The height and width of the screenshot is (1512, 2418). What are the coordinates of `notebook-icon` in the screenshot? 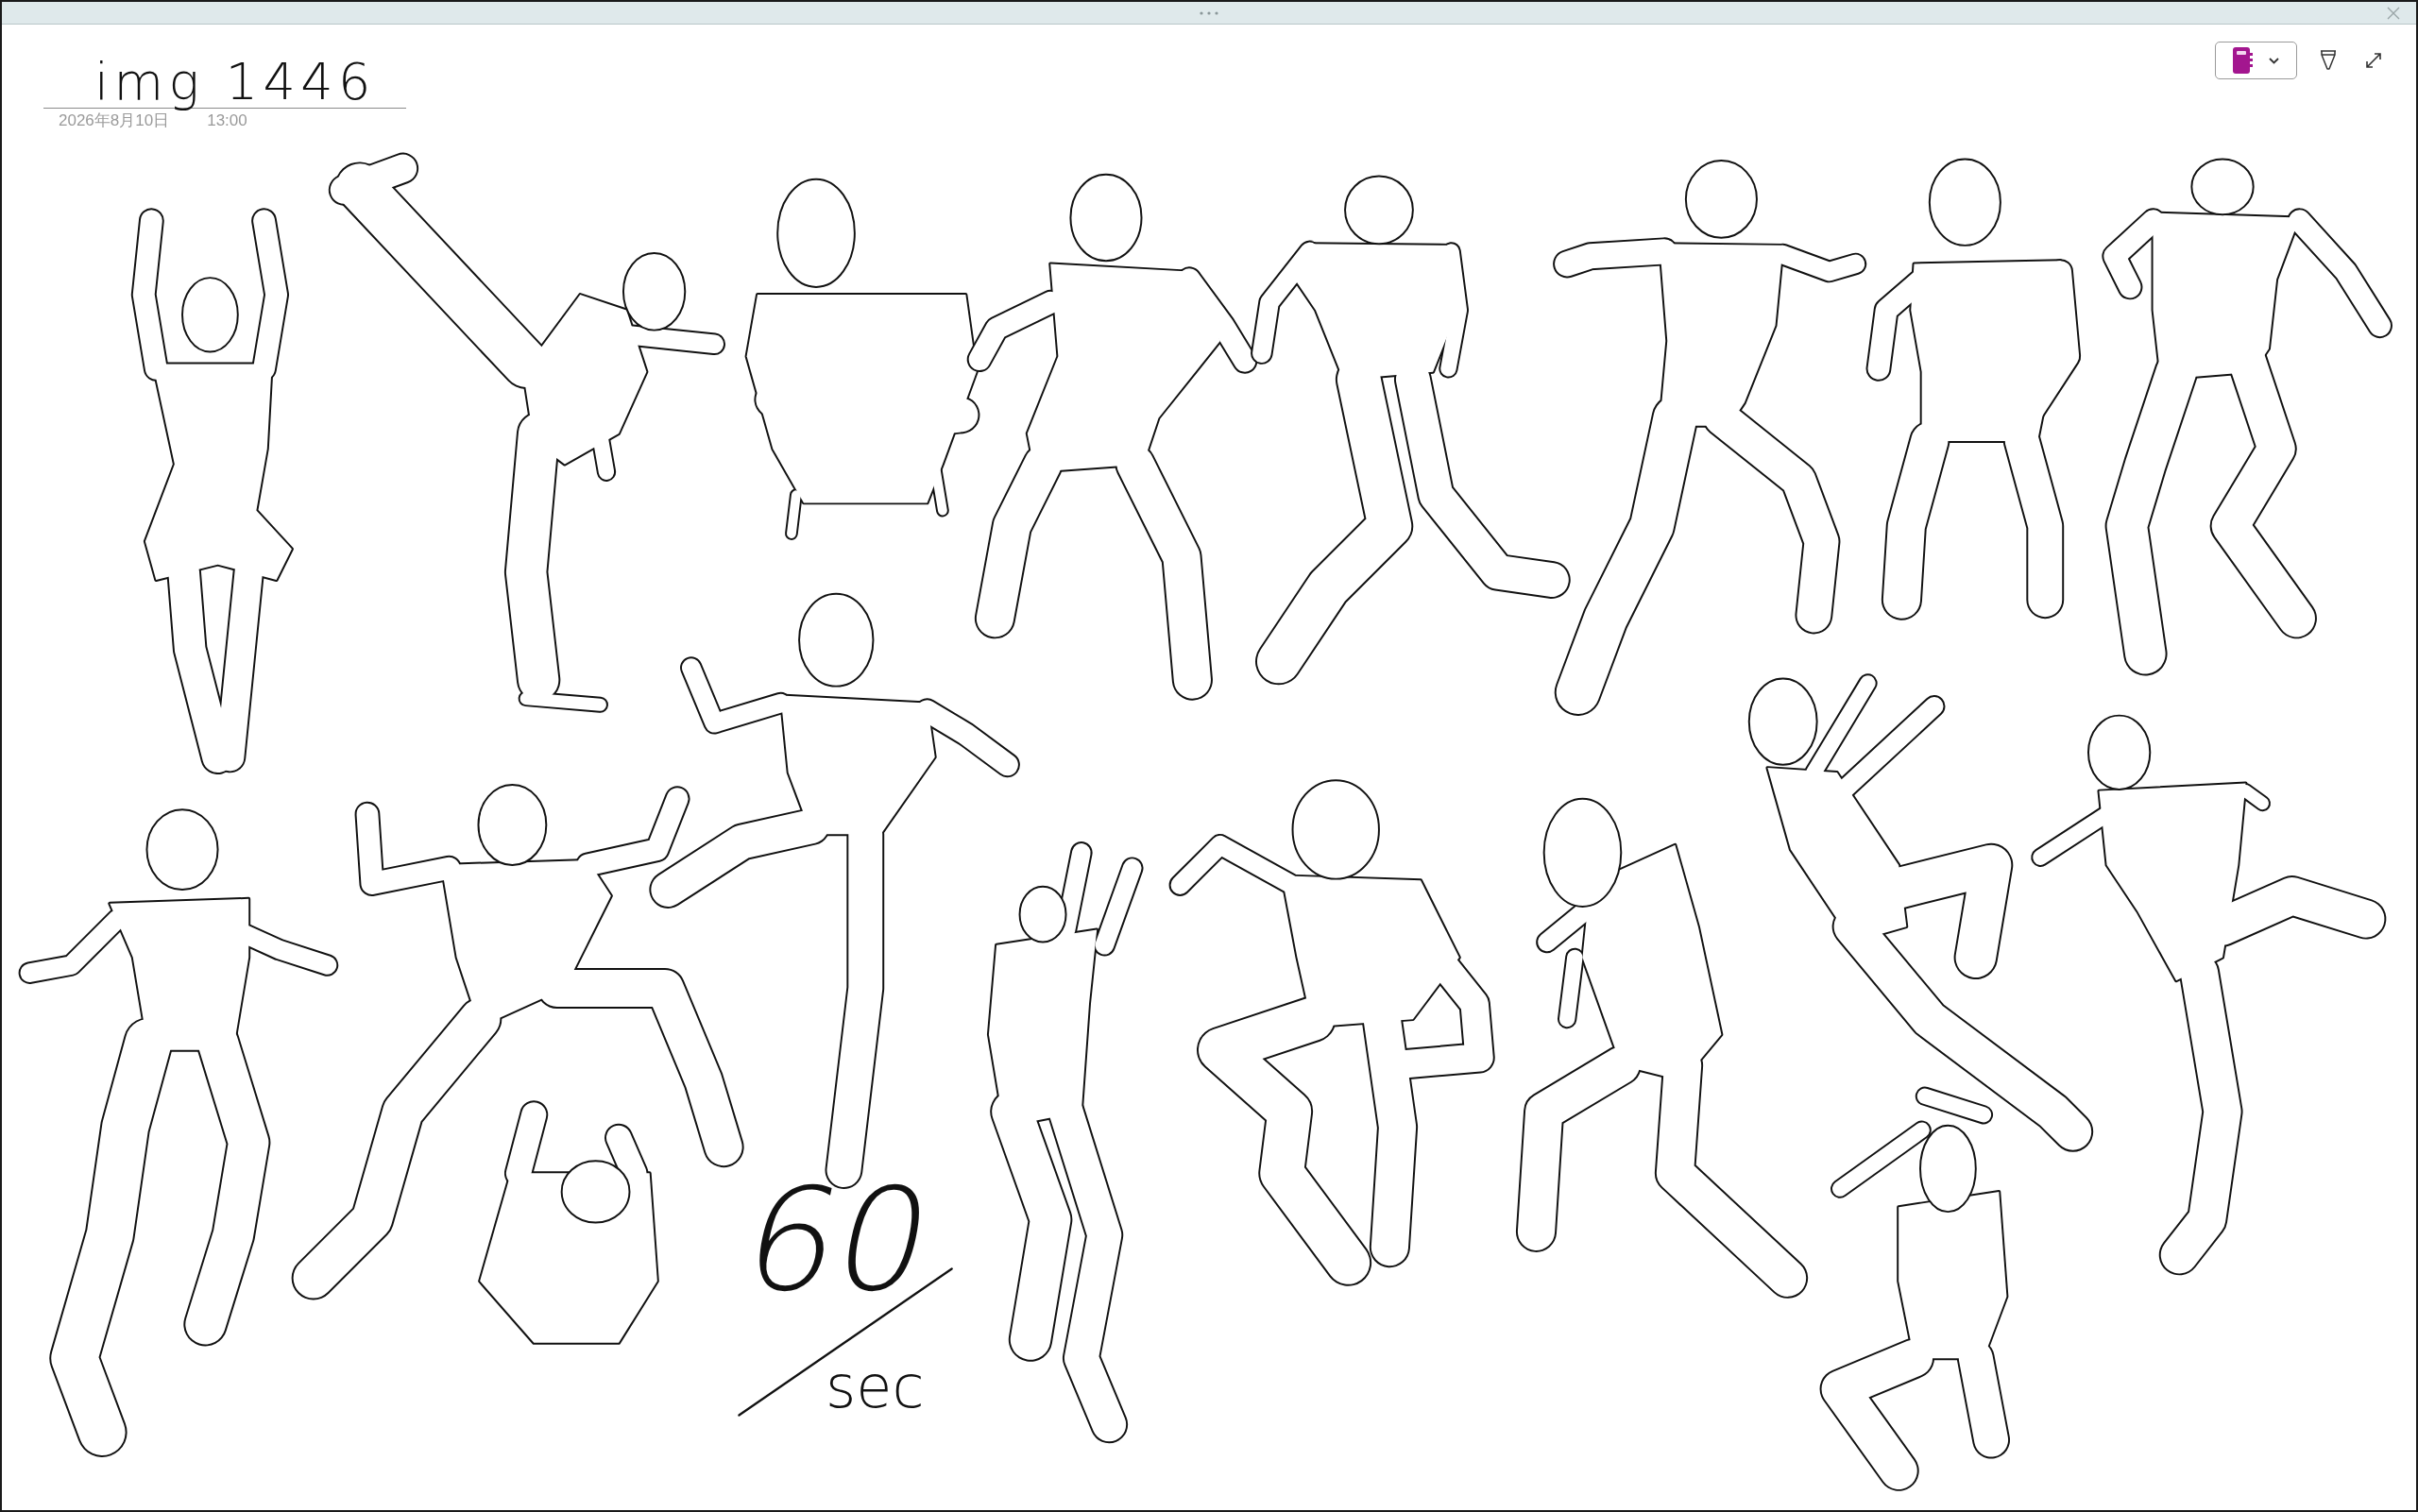 It's located at (2243, 60).